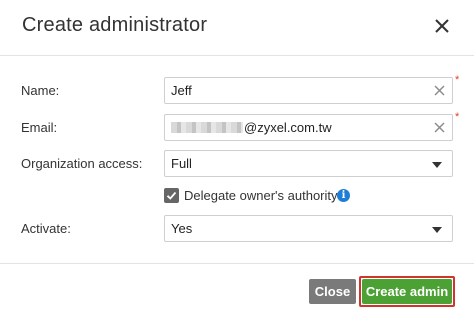  What do you see at coordinates (181, 163) in the screenshot?
I see `org-access-value: Full` at bounding box center [181, 163].